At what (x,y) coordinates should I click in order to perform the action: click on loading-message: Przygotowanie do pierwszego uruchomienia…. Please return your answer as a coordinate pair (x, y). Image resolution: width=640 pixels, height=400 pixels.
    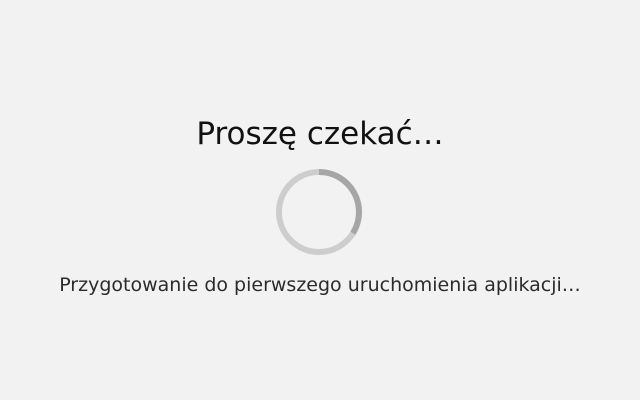
    Looking at the image, I should click on (320, 285).